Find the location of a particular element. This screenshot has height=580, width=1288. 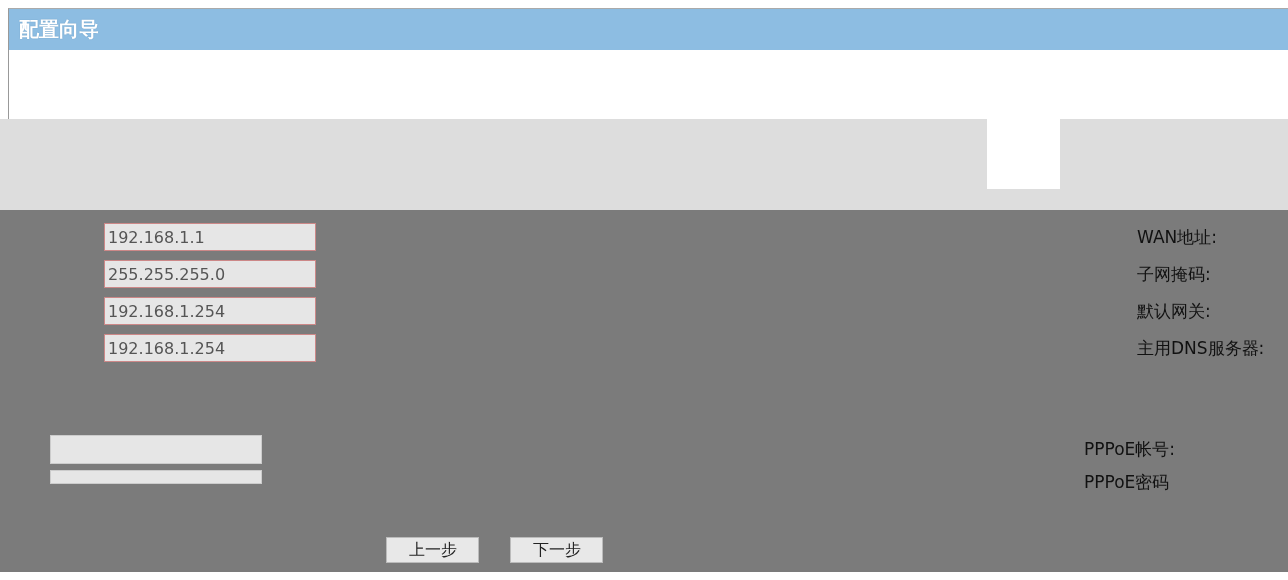

field-label: WAN地址: is located at coordinates (1177, 237).